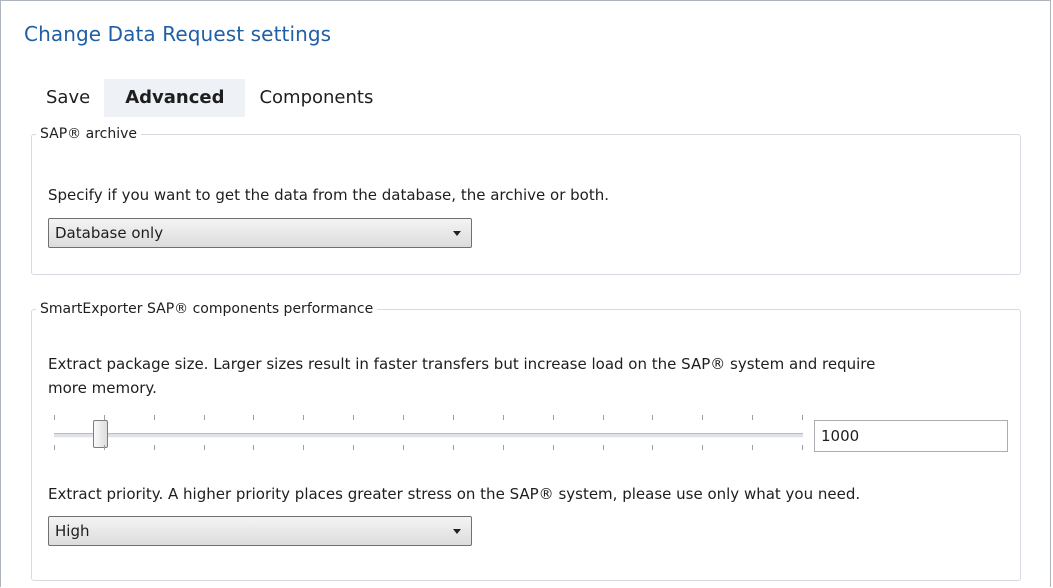 The image size is (1053, 588). What do you see at coordinates (175, 98) in the screenshot?
I see `tab-advanced: Advanced` at bounding box center [175, 98].